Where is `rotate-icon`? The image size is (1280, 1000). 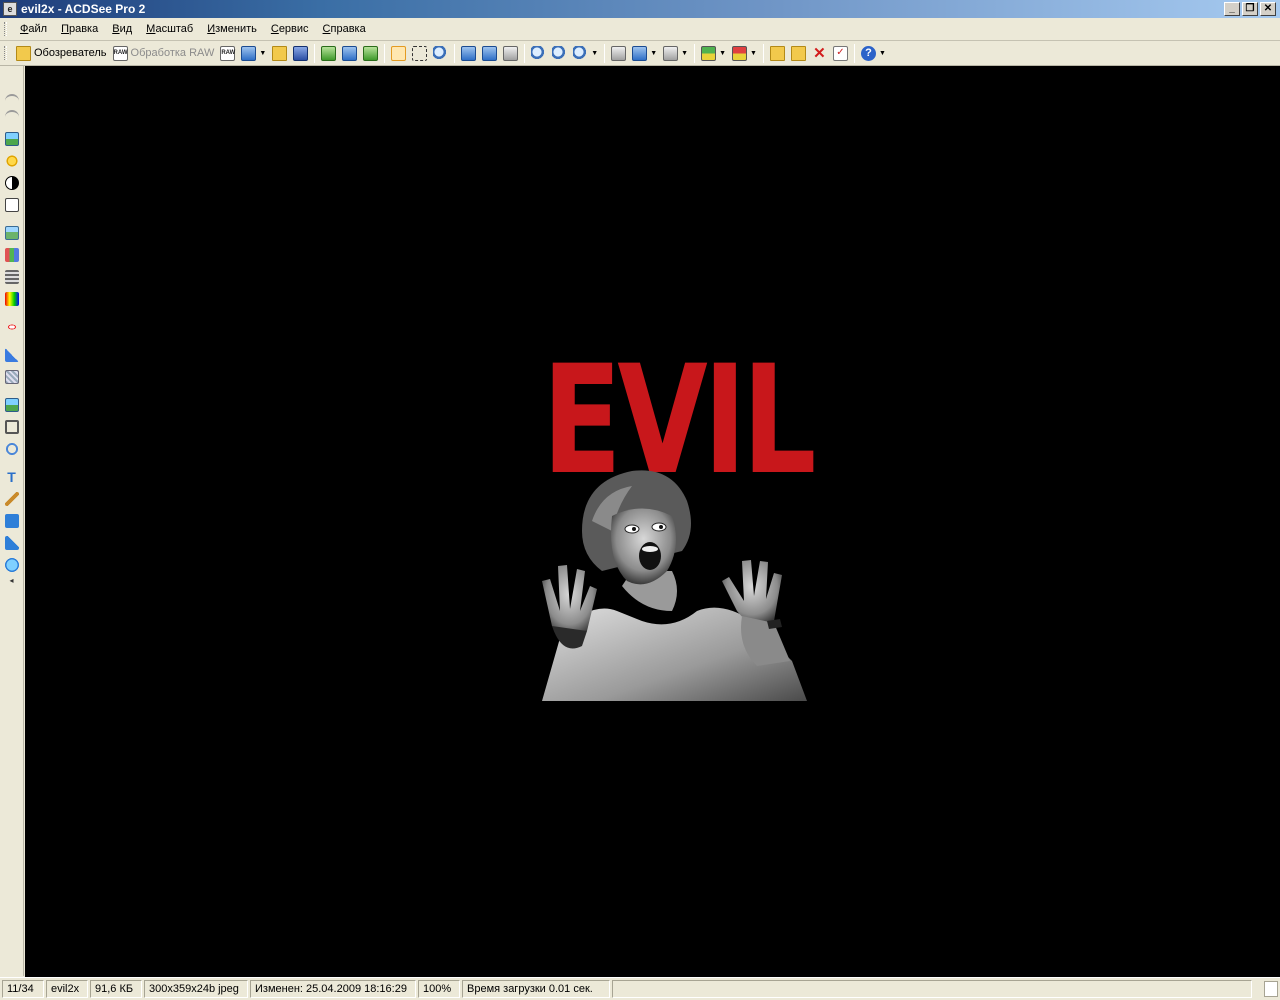 rotate-icon is located at coordinates (11, 449).